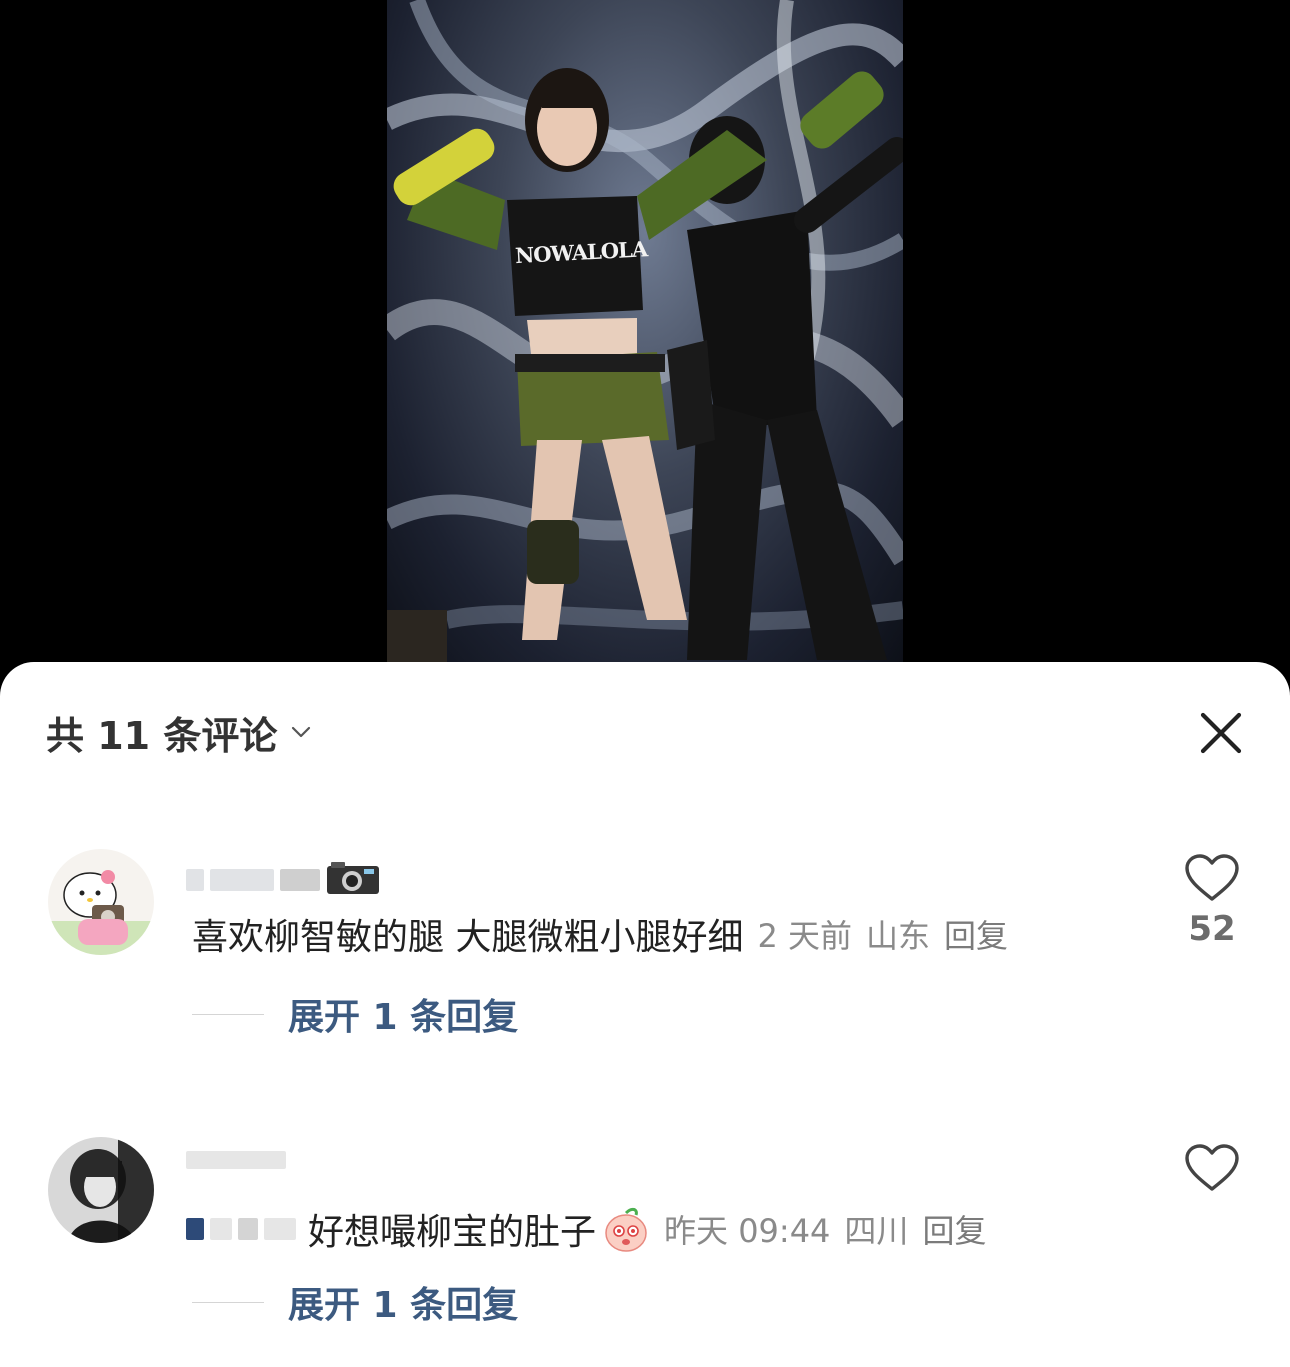 This screenshot has width=1290, height=1367. I want to click on comments-header: 共 11 条评论, so click(181, 732).